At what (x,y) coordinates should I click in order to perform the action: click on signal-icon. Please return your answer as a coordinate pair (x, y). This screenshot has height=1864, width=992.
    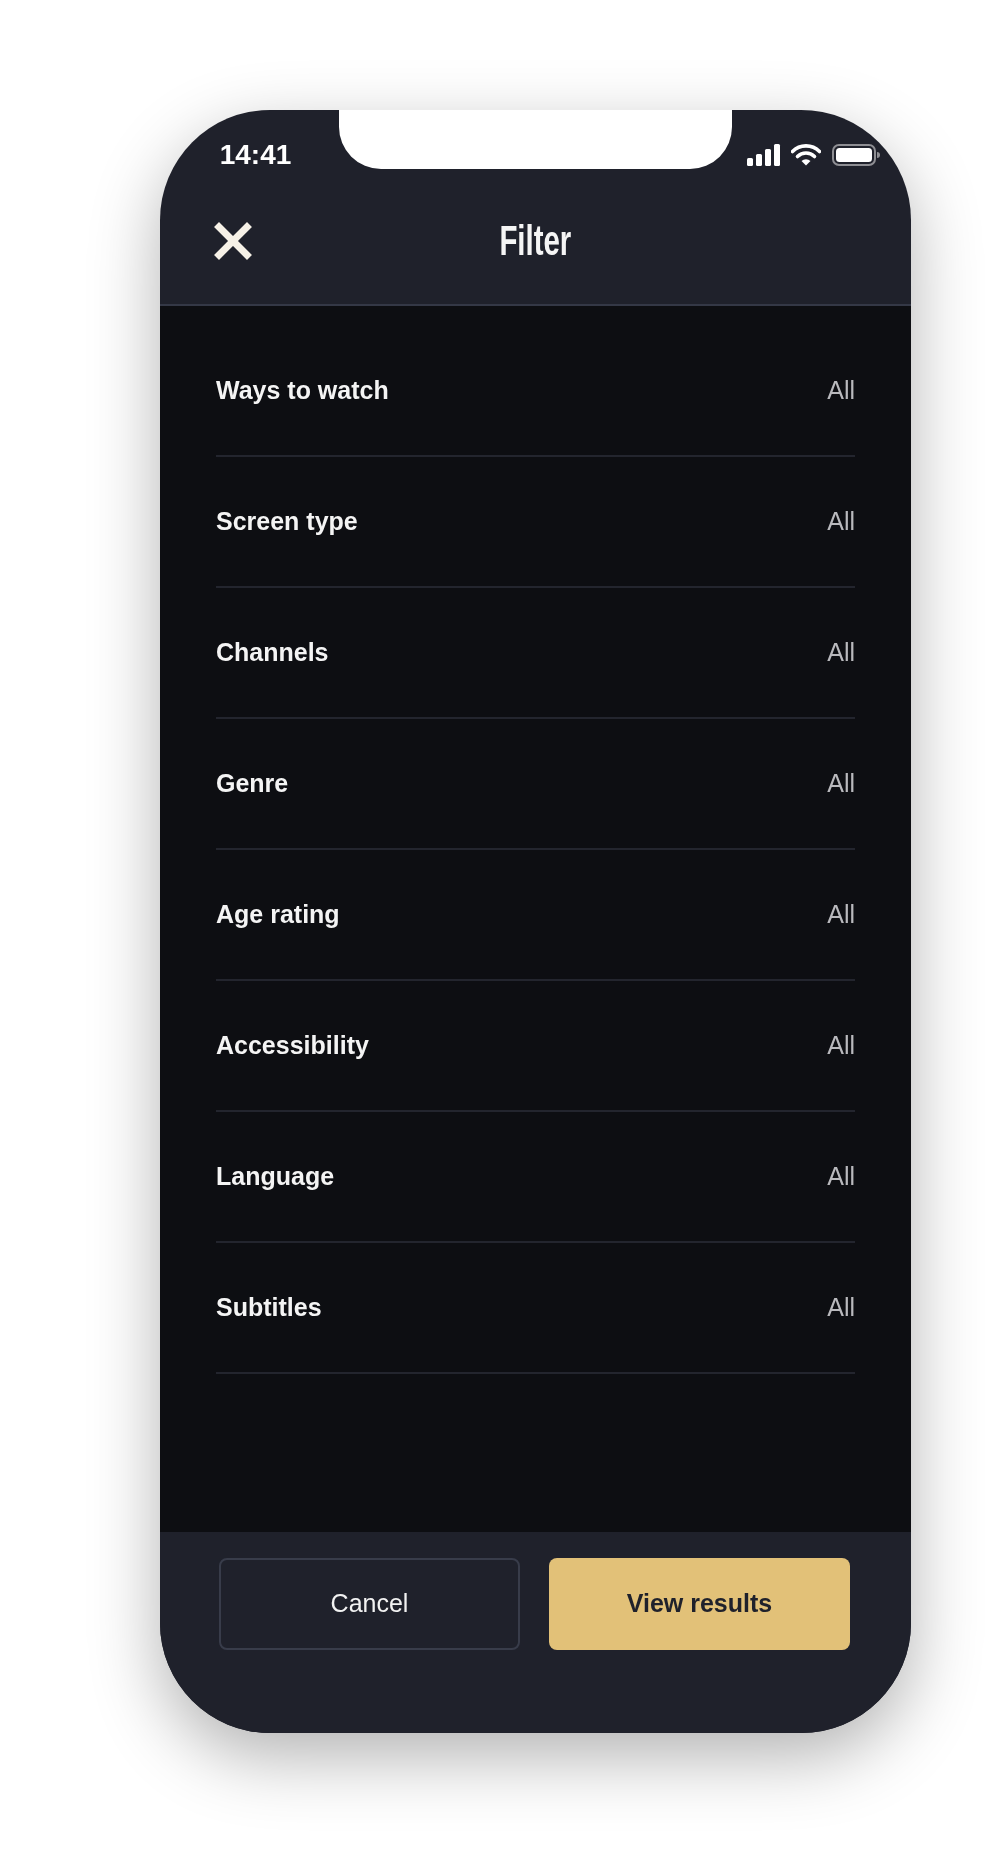
    Looking at the image, I should click on (764, 155).